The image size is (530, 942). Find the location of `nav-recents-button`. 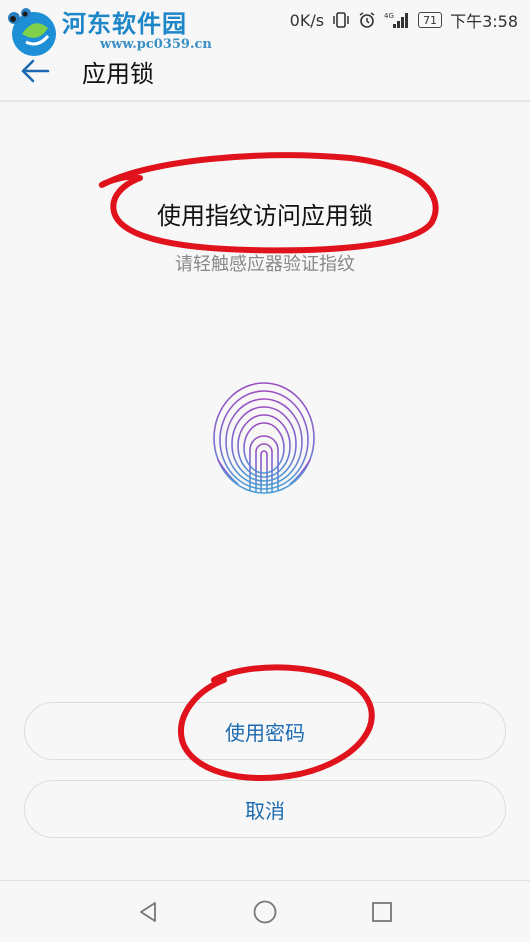

nav-recents-button is located at coordinates (382, 912).